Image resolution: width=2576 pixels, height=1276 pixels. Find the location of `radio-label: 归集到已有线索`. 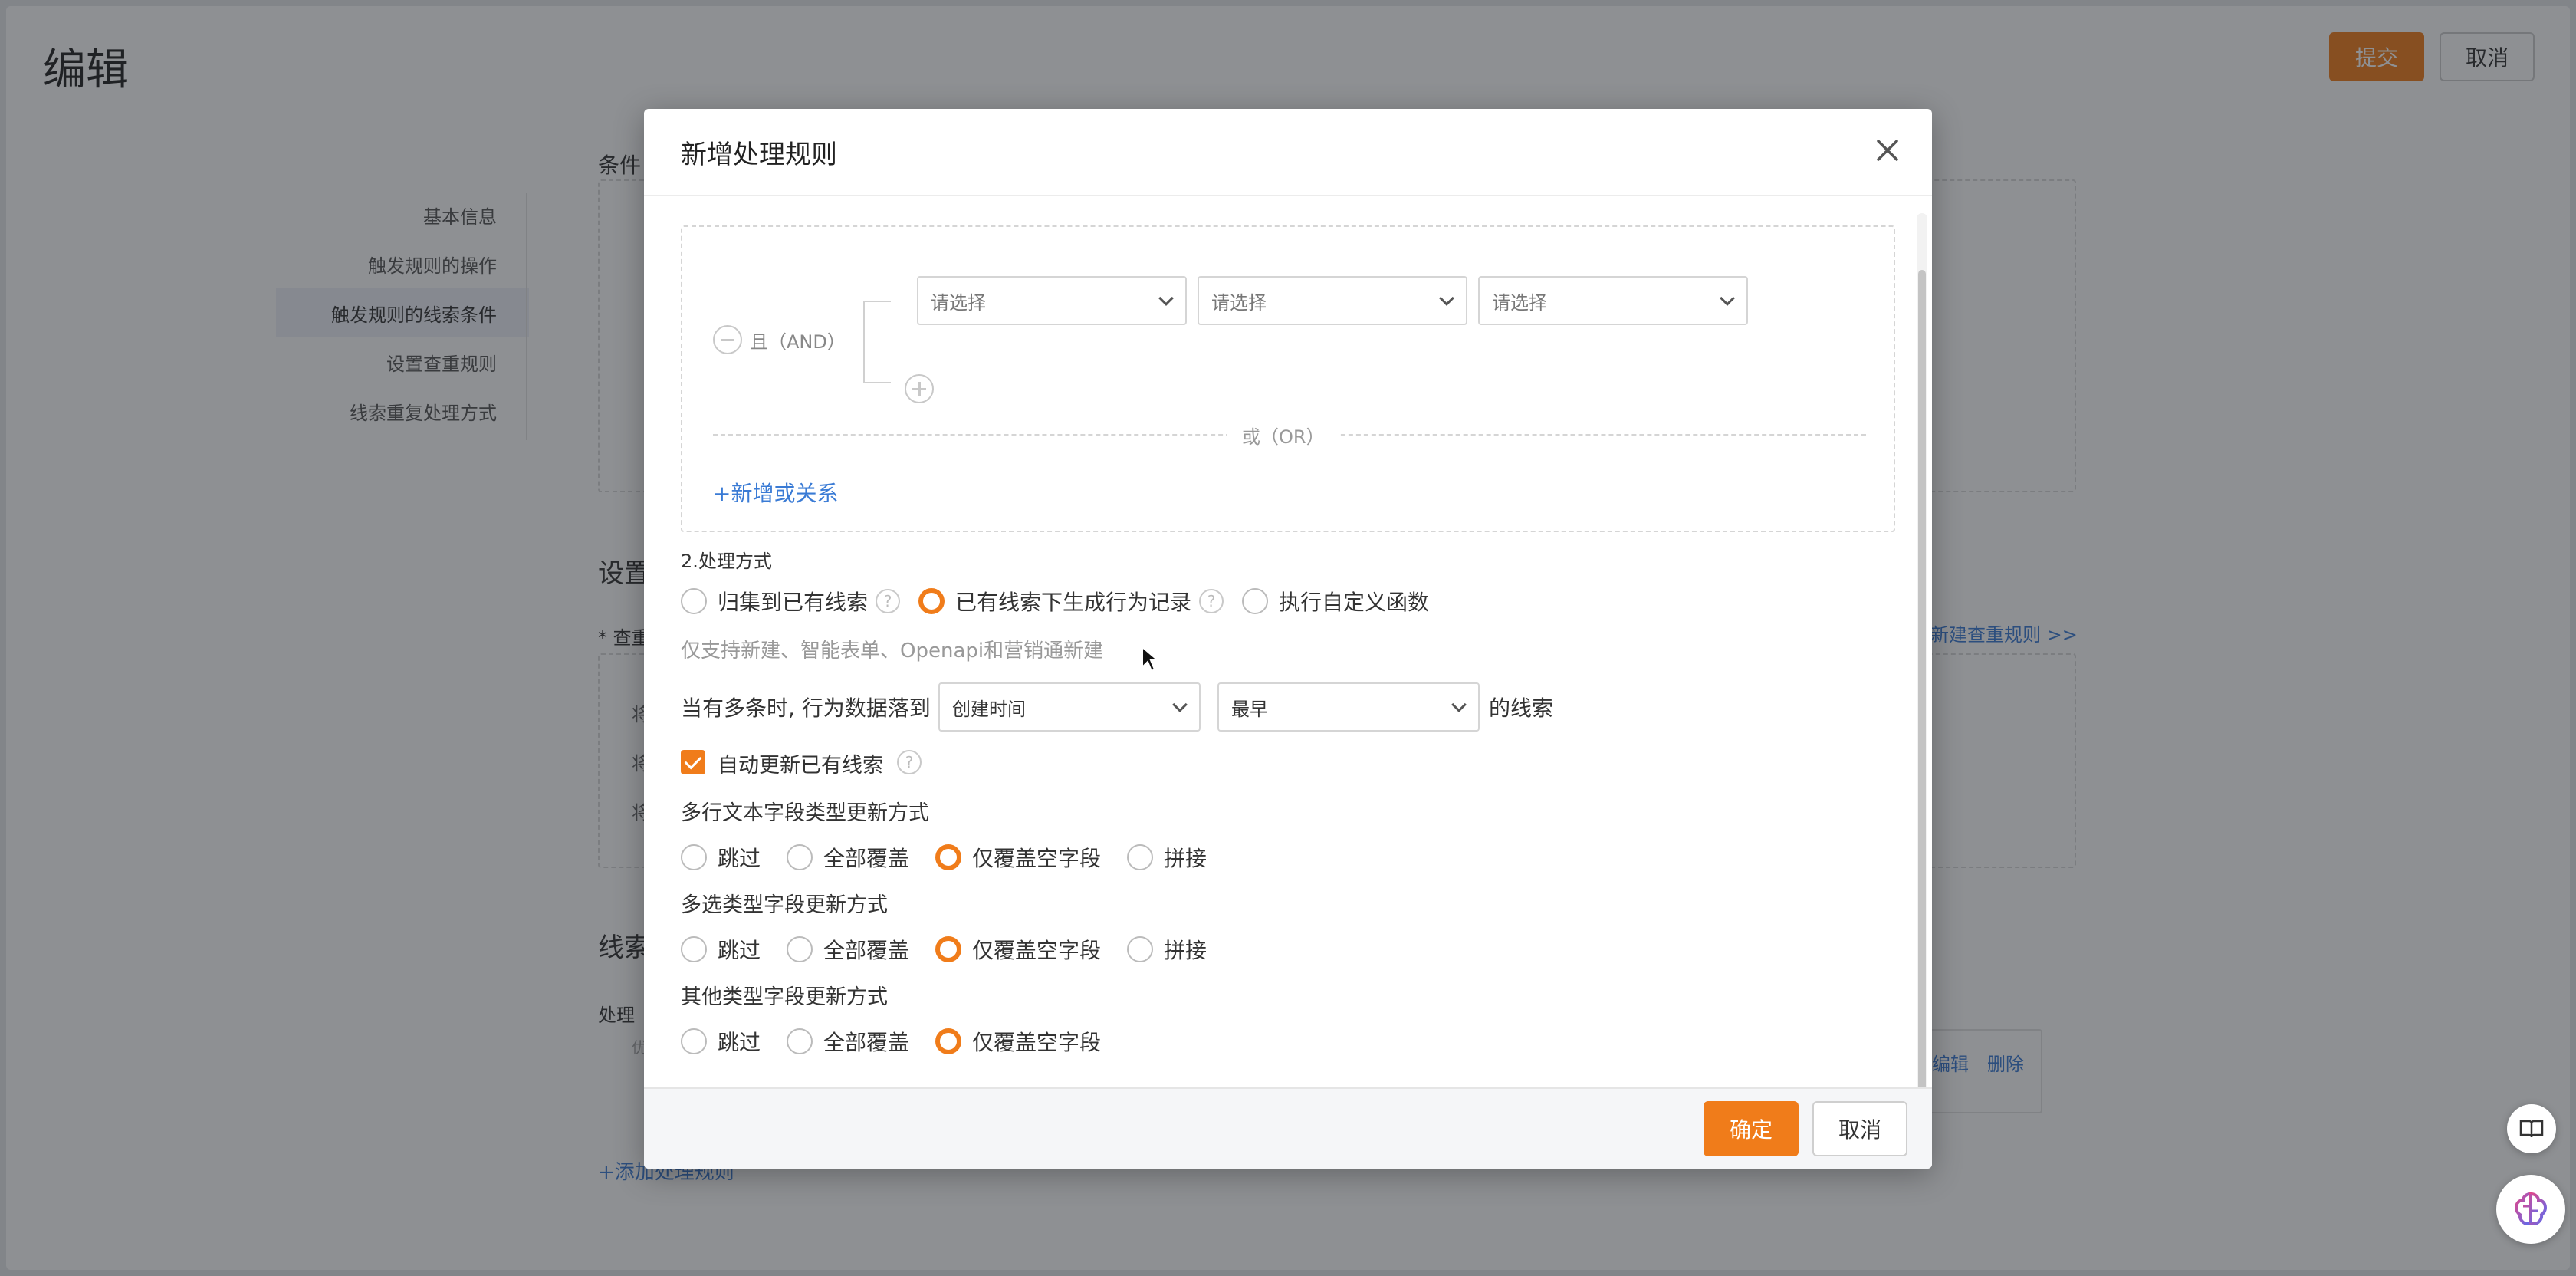

radio-label: 归集到已有线索 is located at coordinates (793, 602).